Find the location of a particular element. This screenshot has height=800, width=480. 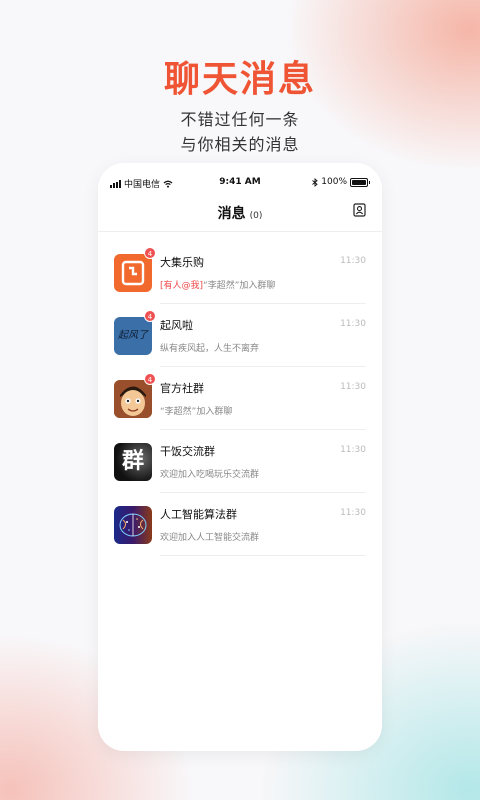

chat-item-official: 4 官方社群 11:30 “李超然”加入群聊 is located at coordinates (240, 398).